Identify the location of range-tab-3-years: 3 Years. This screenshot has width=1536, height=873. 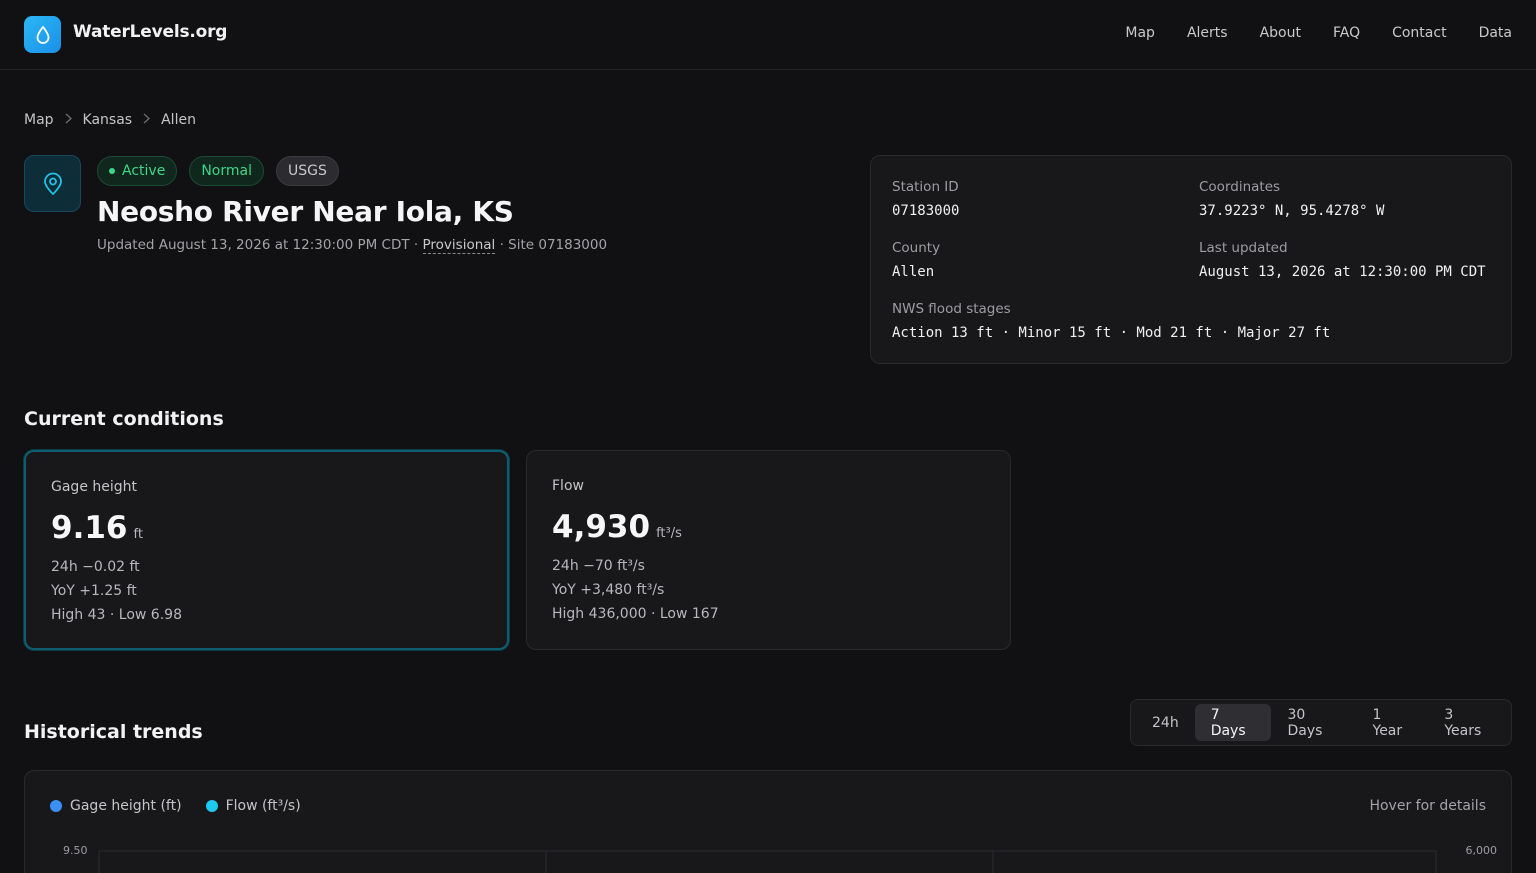
(1467, 722).